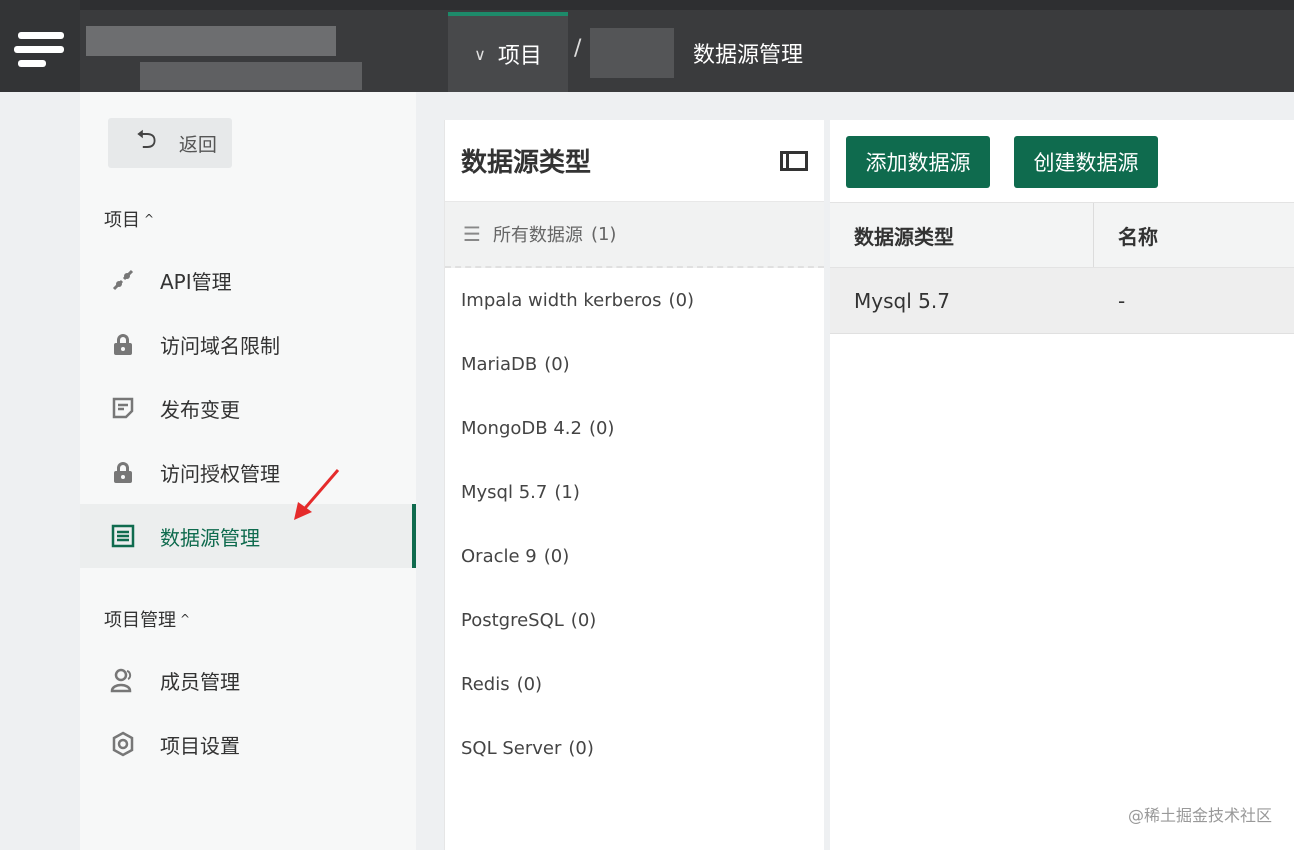 This screenshot has height=850, width=1294. I want to click on user-icon, so click(123, 680).